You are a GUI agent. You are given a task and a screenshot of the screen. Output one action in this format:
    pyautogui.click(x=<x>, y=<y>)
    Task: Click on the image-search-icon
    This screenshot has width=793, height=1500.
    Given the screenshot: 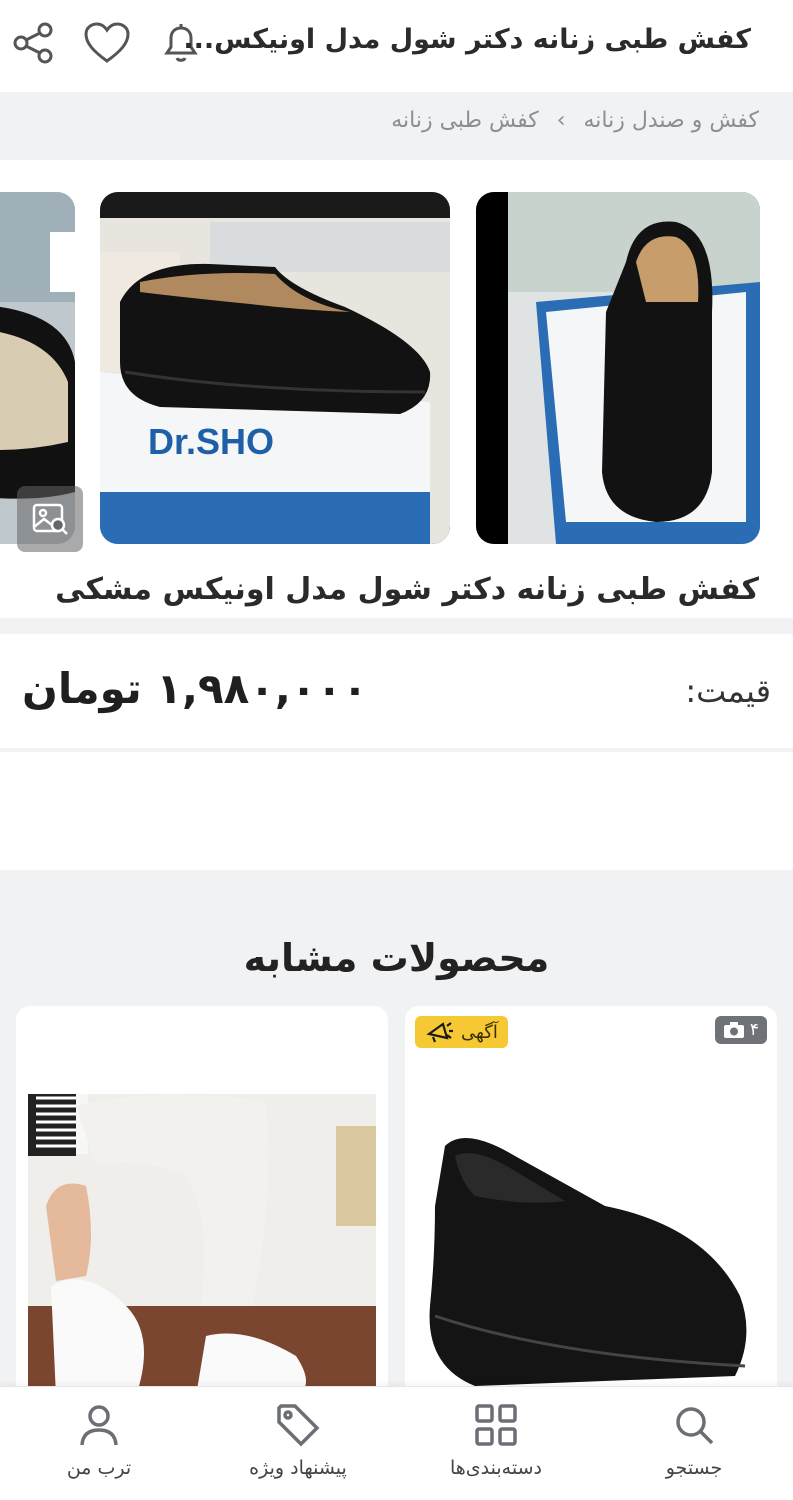 What is the action you would take?
    pyautogui.click(x=50, y=519)
    